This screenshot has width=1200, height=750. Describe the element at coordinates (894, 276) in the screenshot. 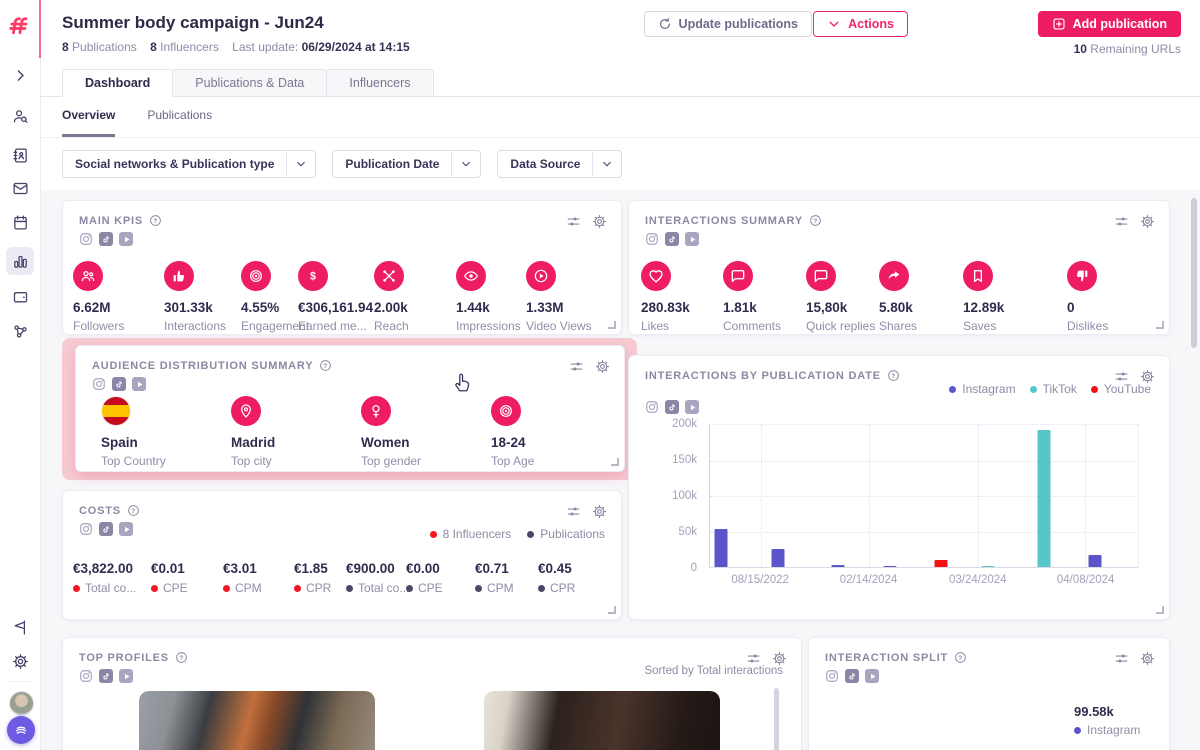

I see `share-icon` at that location.